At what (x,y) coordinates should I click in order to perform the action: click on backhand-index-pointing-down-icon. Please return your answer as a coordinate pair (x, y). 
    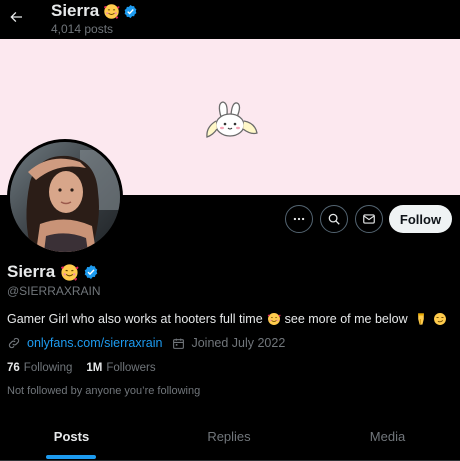
    Looking at the image, I should click on (420, 319).